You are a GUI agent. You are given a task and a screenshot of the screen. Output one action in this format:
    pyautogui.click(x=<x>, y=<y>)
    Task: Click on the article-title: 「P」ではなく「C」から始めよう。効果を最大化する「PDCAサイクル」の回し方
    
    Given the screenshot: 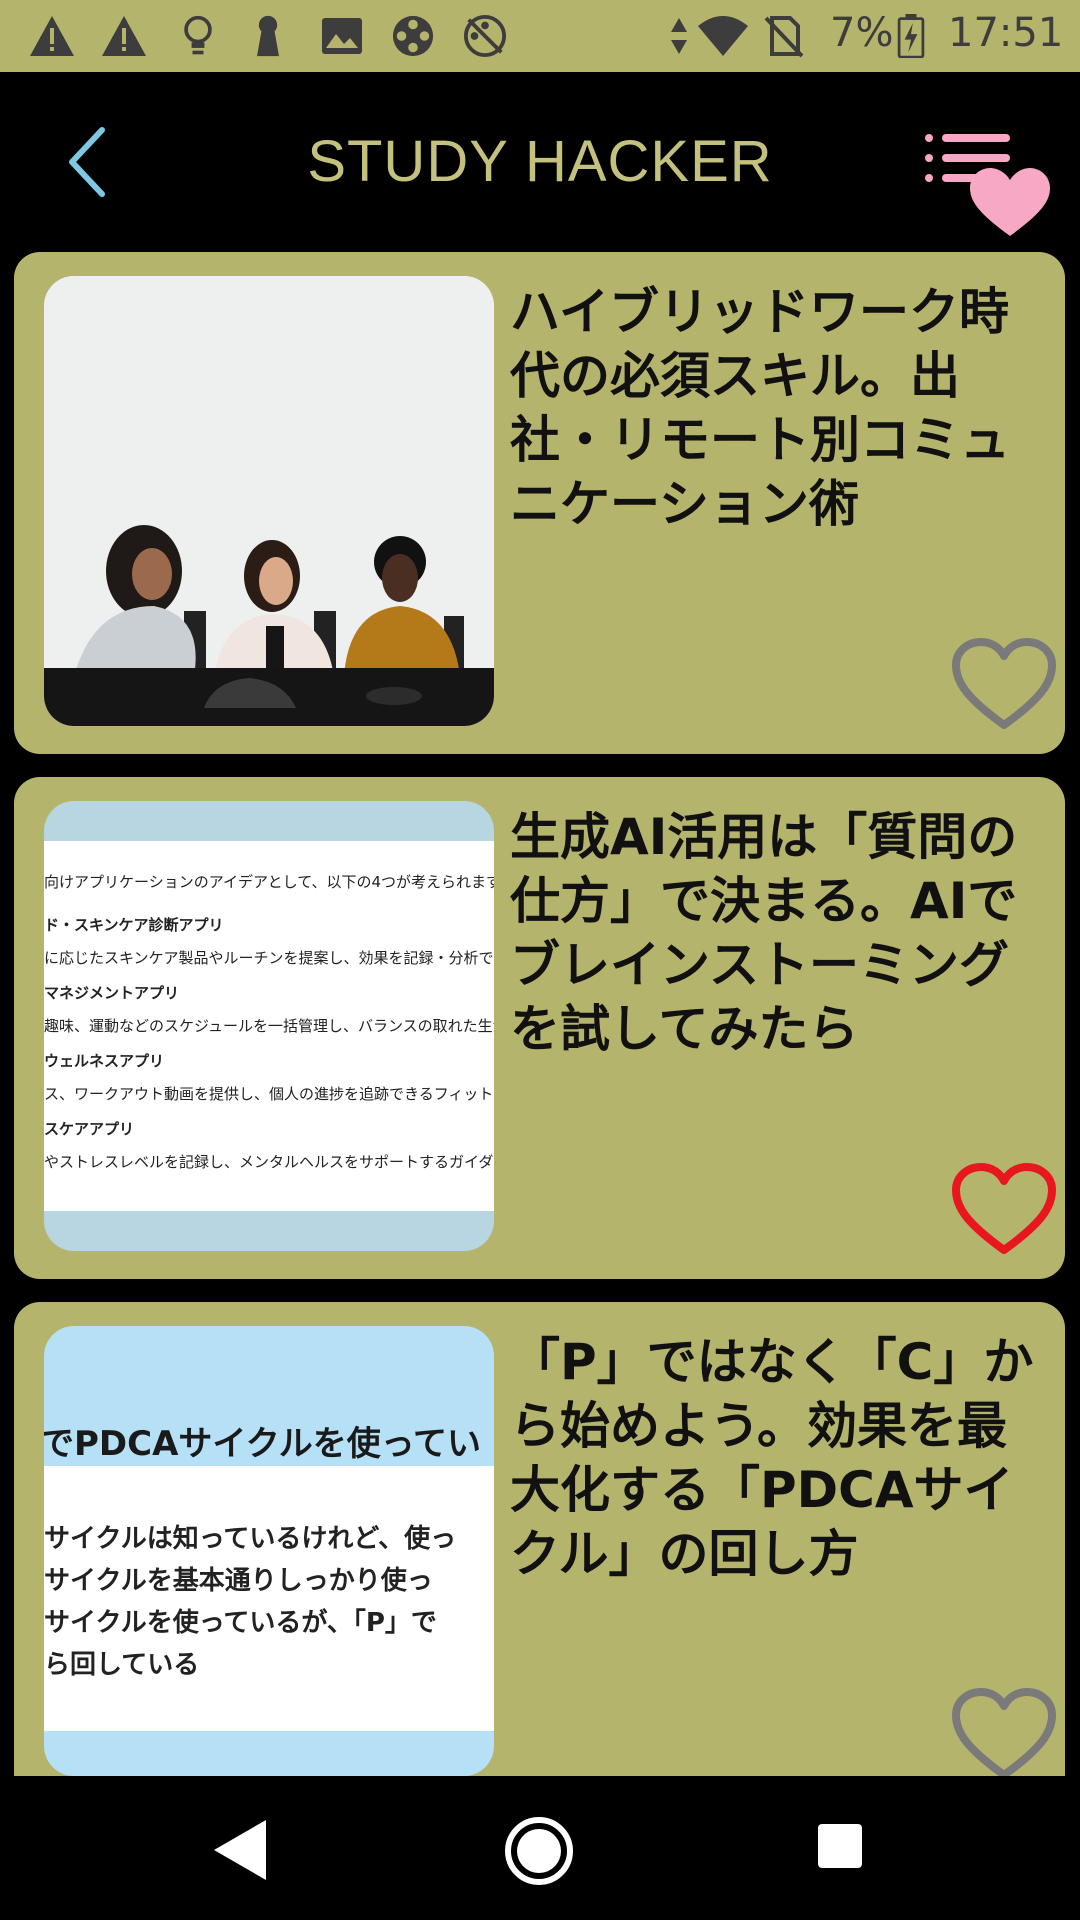 What is the action you would take?
    pyautogui.click(x=780, y=1458)
    